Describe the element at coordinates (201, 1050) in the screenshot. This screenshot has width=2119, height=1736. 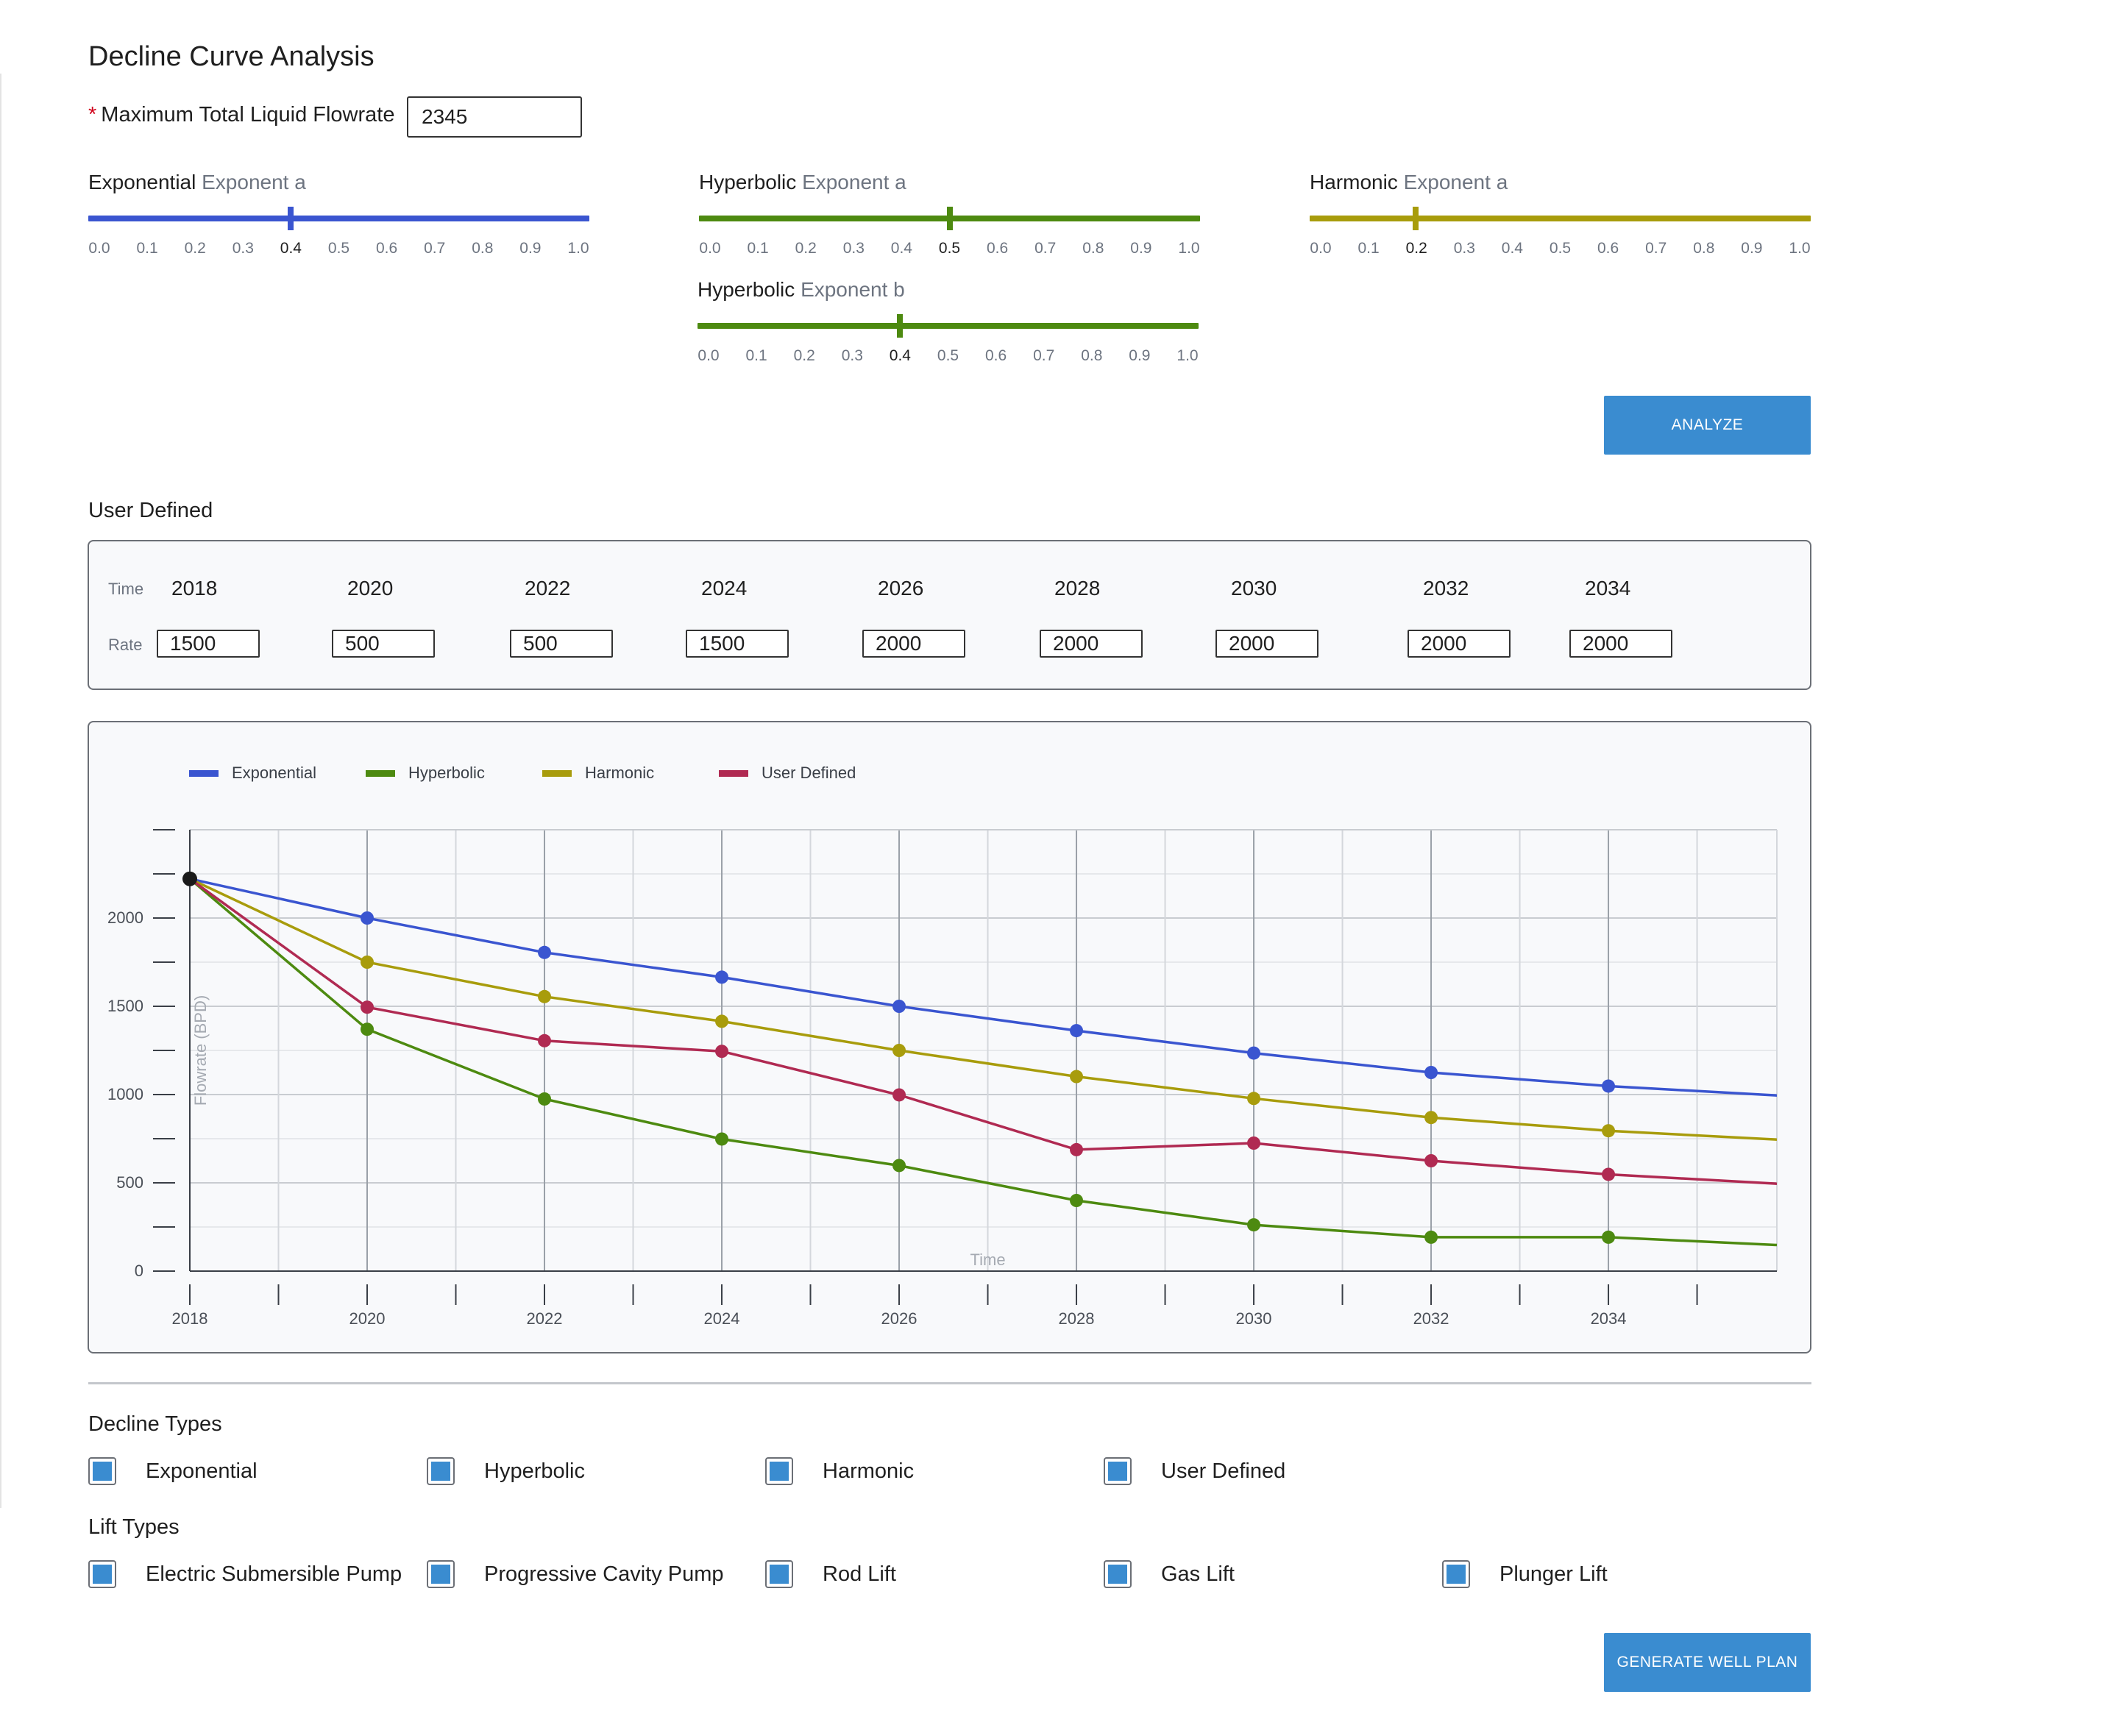
I see `y-axis-label: Flowrate (BPD)` at that location.